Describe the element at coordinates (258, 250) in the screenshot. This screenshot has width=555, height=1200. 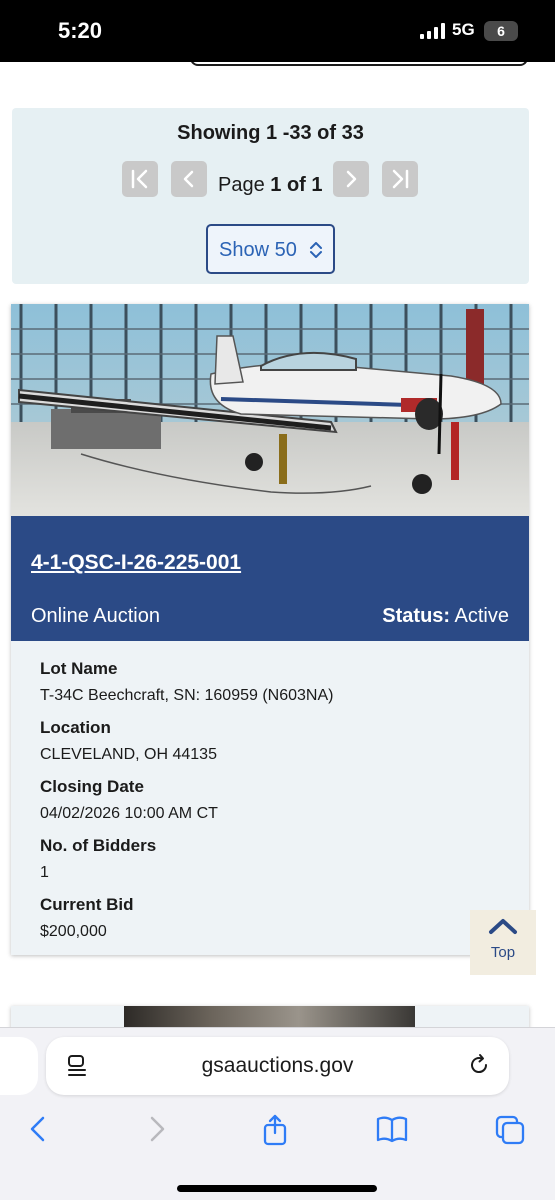
I see `page-size-value: Show 50` at that location.